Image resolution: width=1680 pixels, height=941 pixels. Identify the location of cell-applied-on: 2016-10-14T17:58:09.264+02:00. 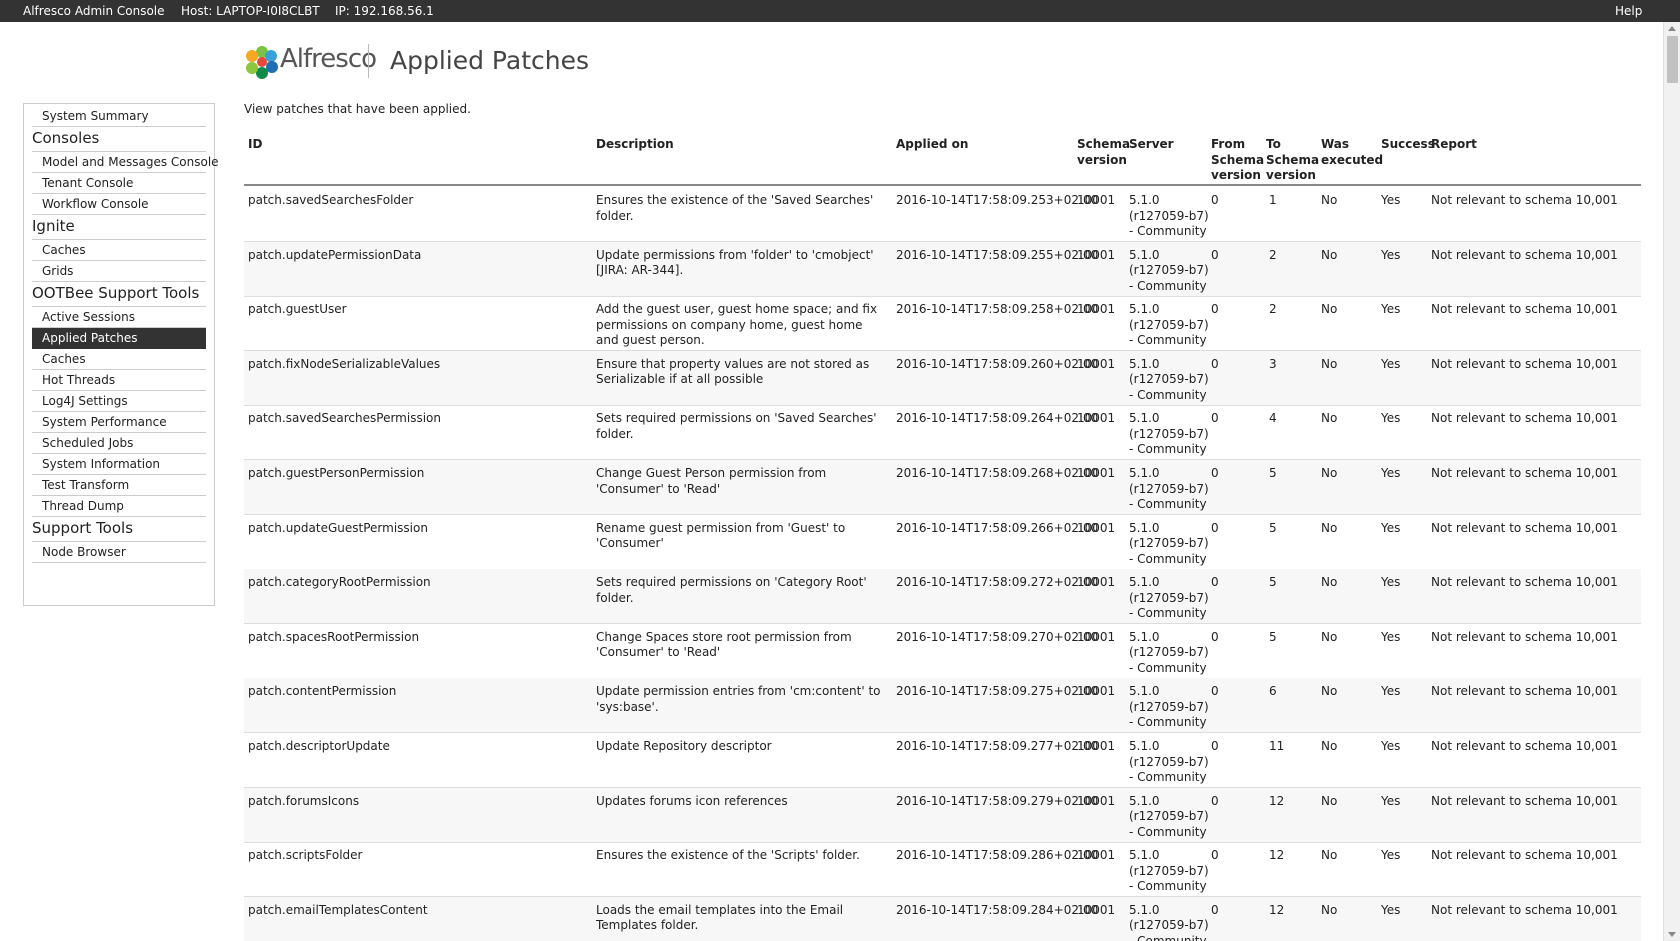
(997, 418).